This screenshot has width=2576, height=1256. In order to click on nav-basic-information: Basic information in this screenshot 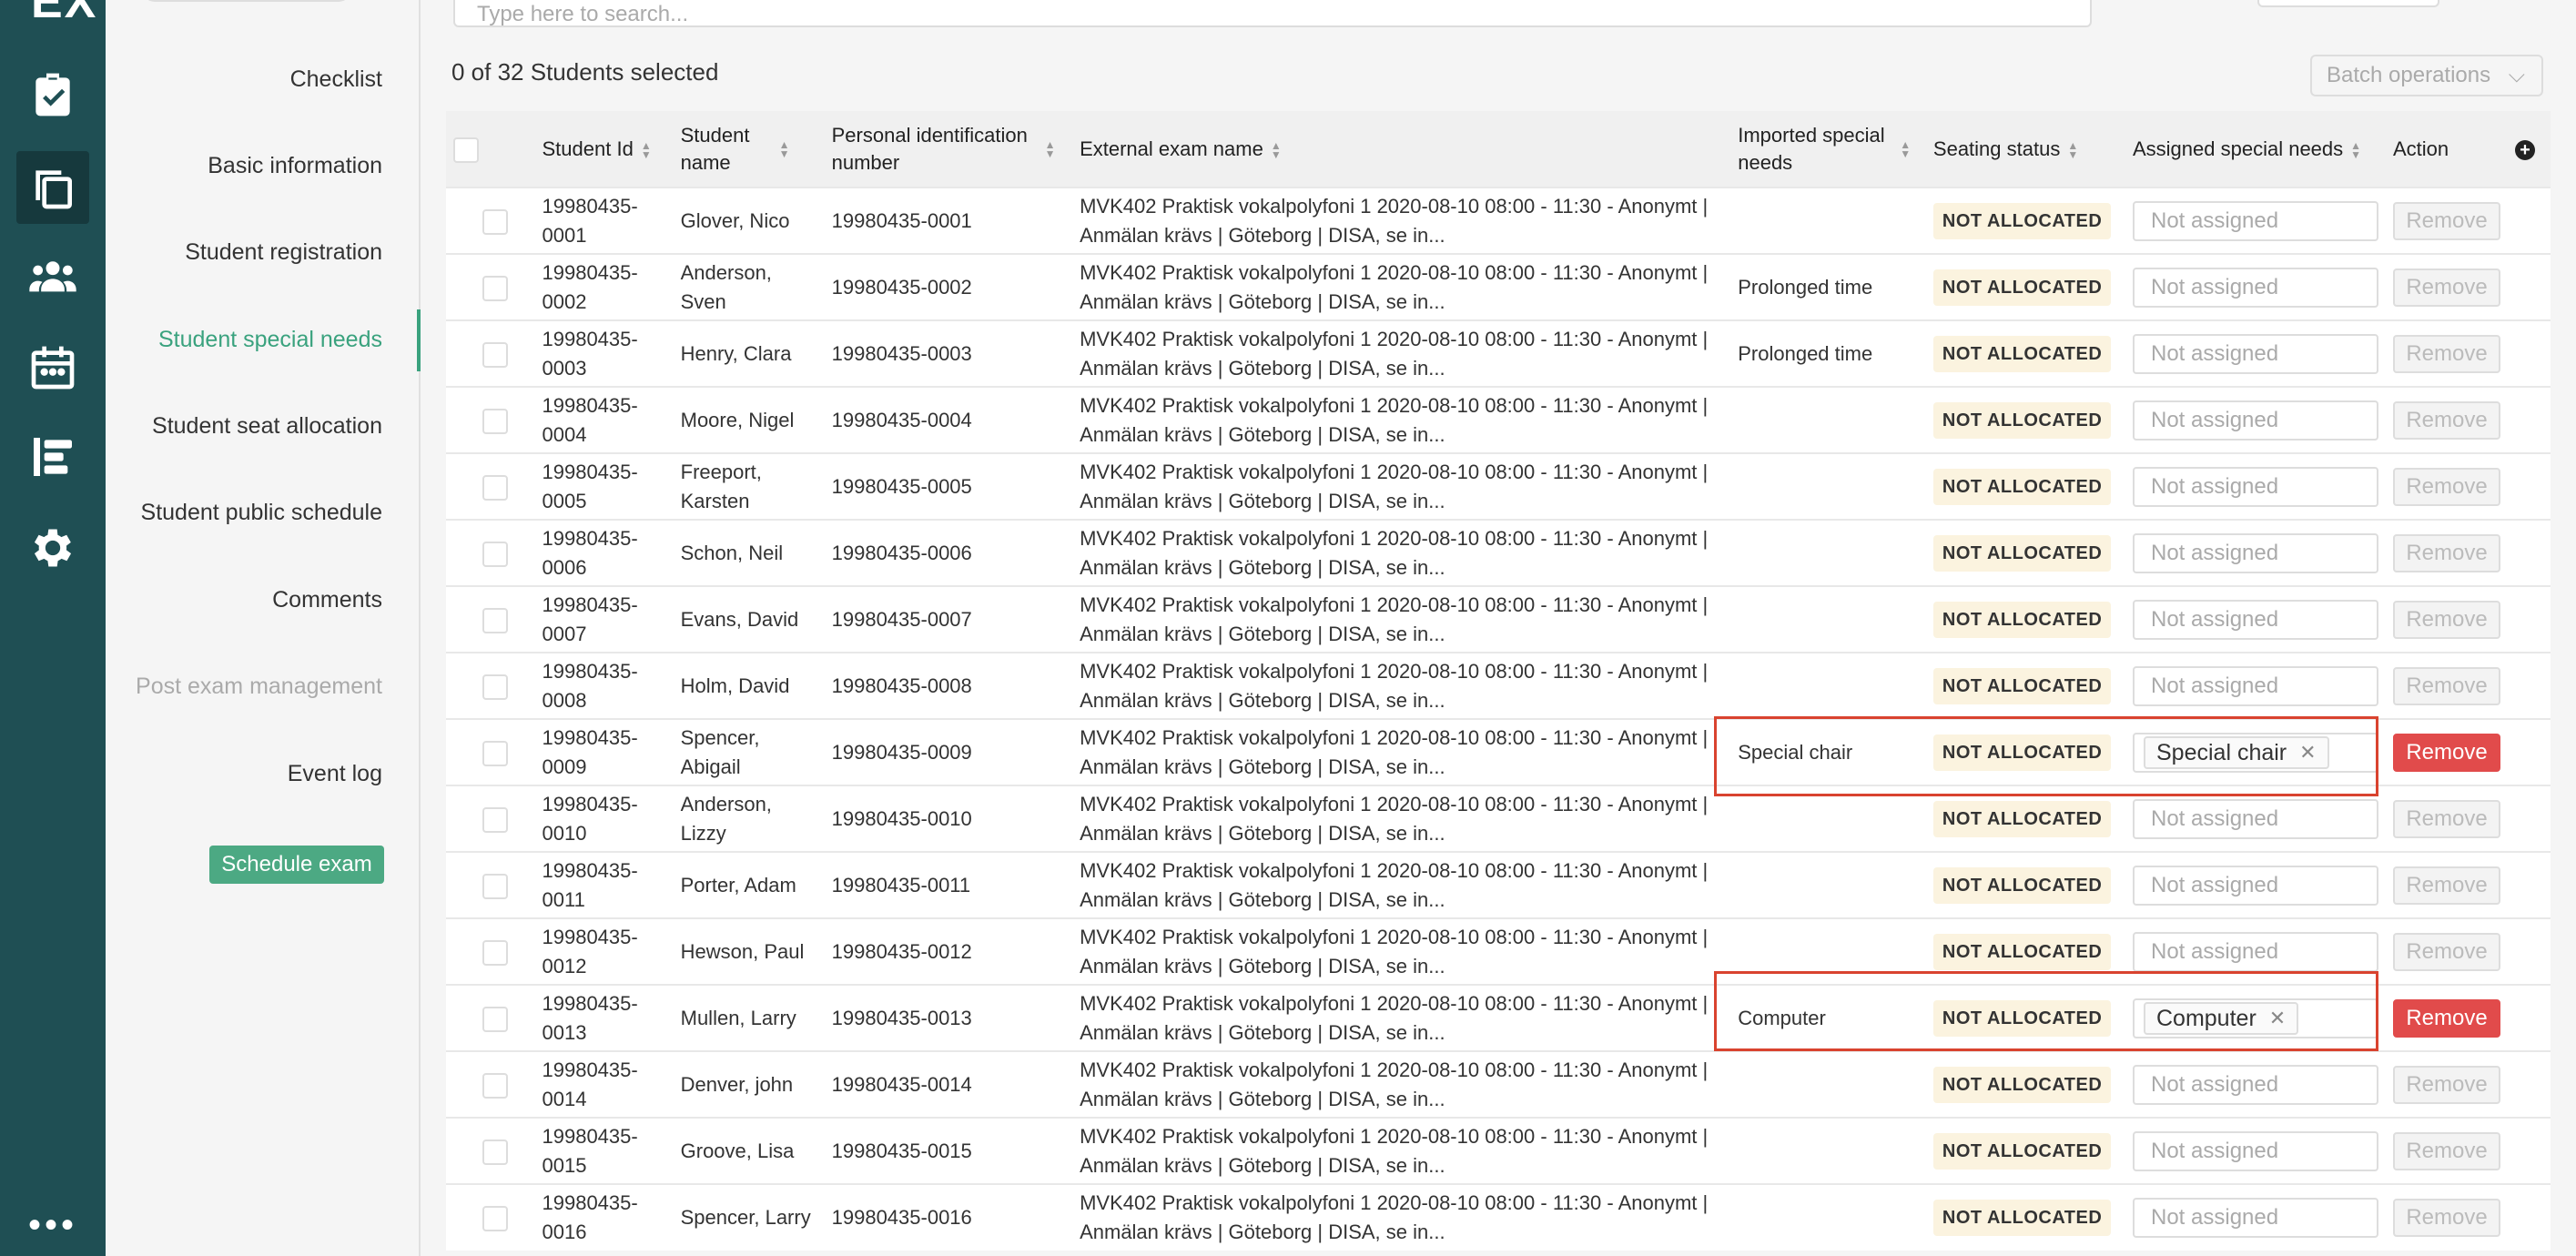, I will do `click(295, 166)`.